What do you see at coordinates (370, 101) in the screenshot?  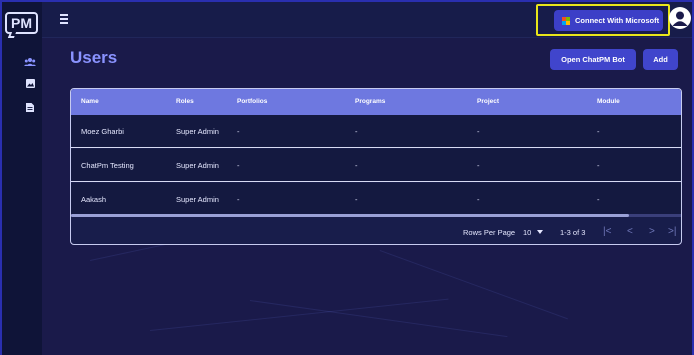 I see `column-header-programs: Programs` at bounding box center [370, 101].